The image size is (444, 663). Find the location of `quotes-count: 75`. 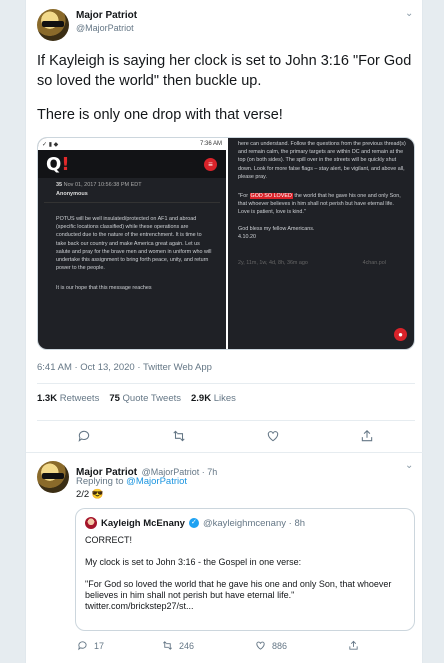

quotes-count: 75 is located at coordinates (114, 398).